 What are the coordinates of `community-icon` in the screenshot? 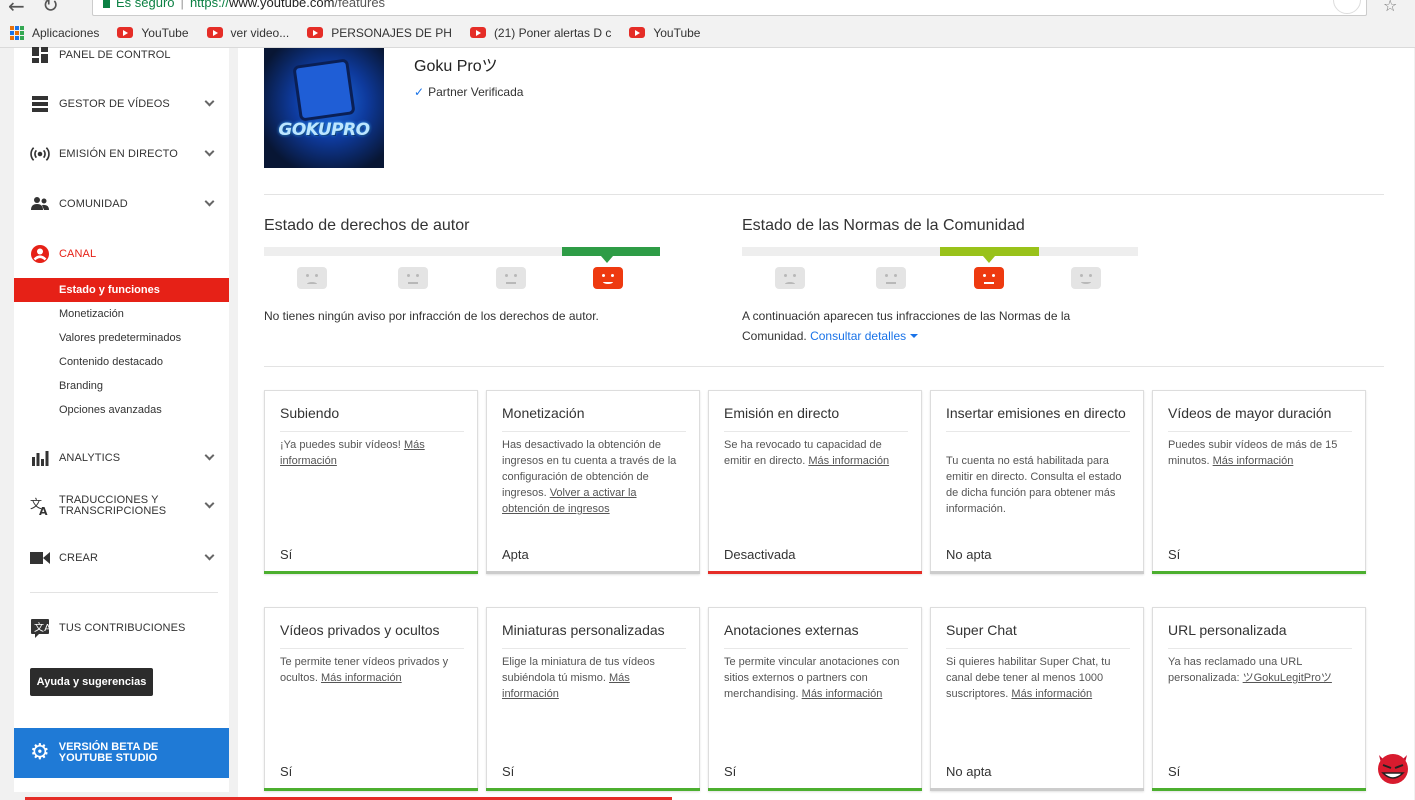 It's located at (40, 204).